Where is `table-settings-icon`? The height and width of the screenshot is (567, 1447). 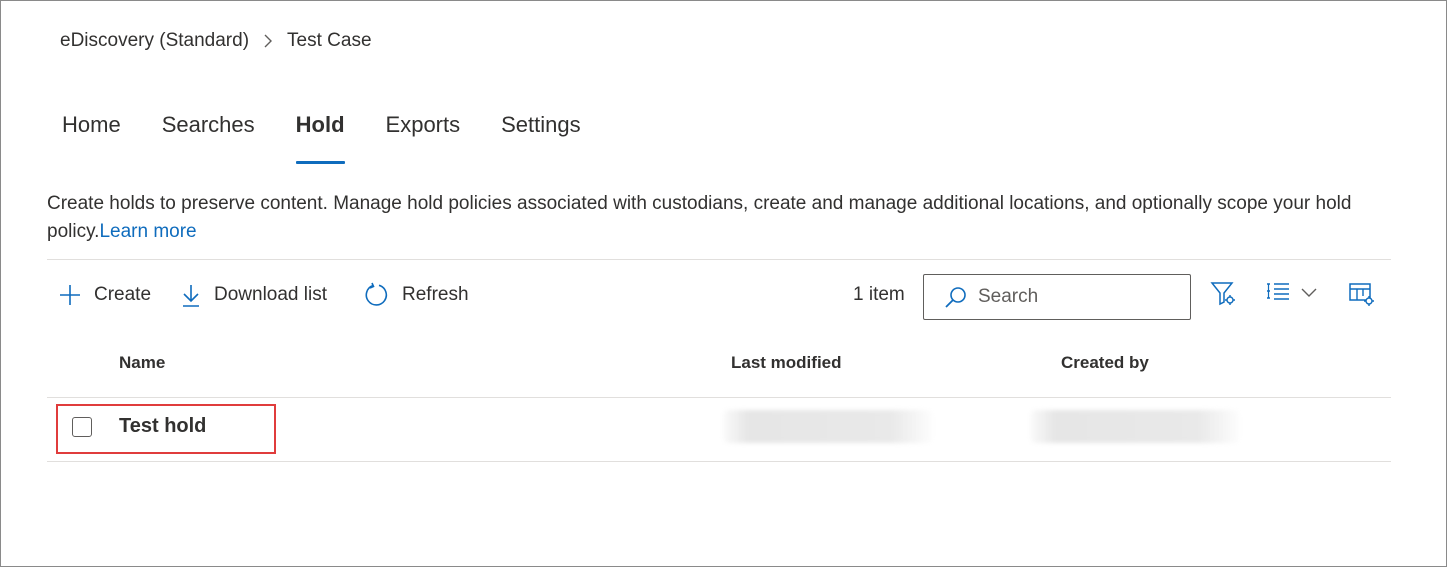
table-settings-icon is located at coordinates (1362, 294).